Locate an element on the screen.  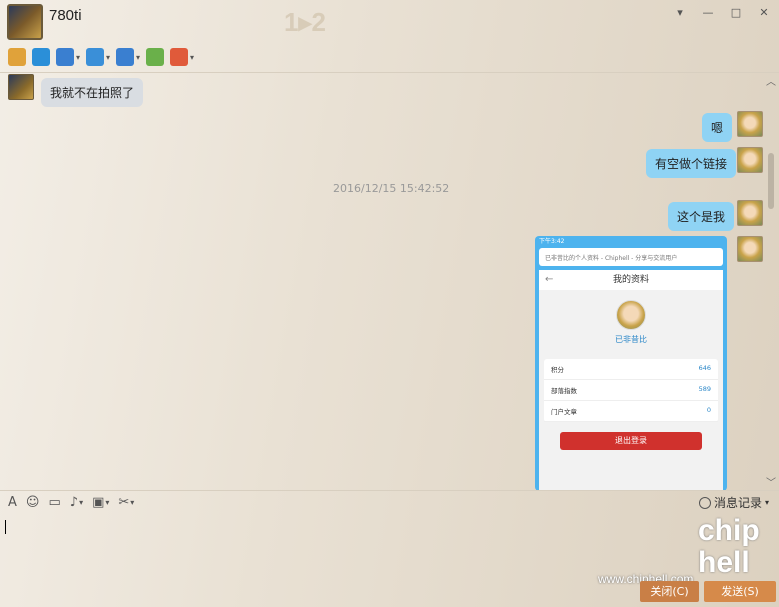
stat-value: 646 is located at coordinates (704, 368).